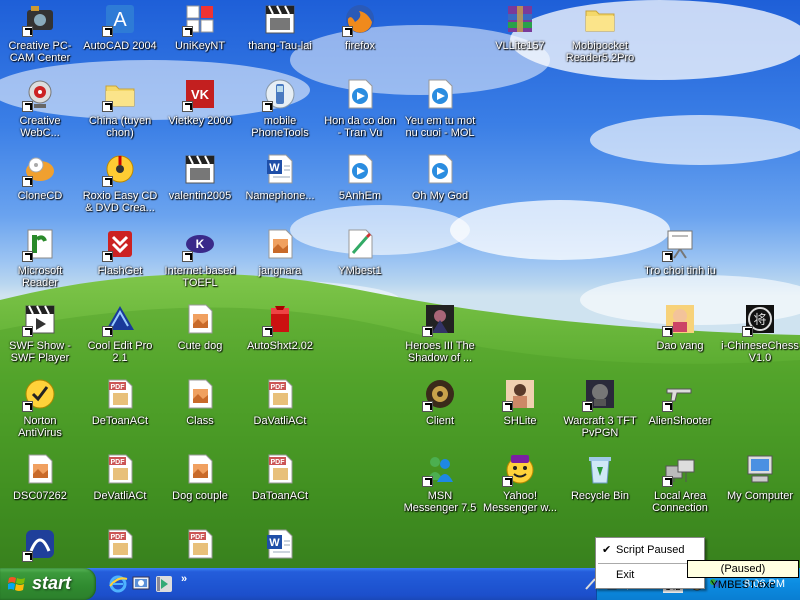 The image size is (800, 600). I want to click on desktop-icon-shlite: SHLite, so click(520, 410).